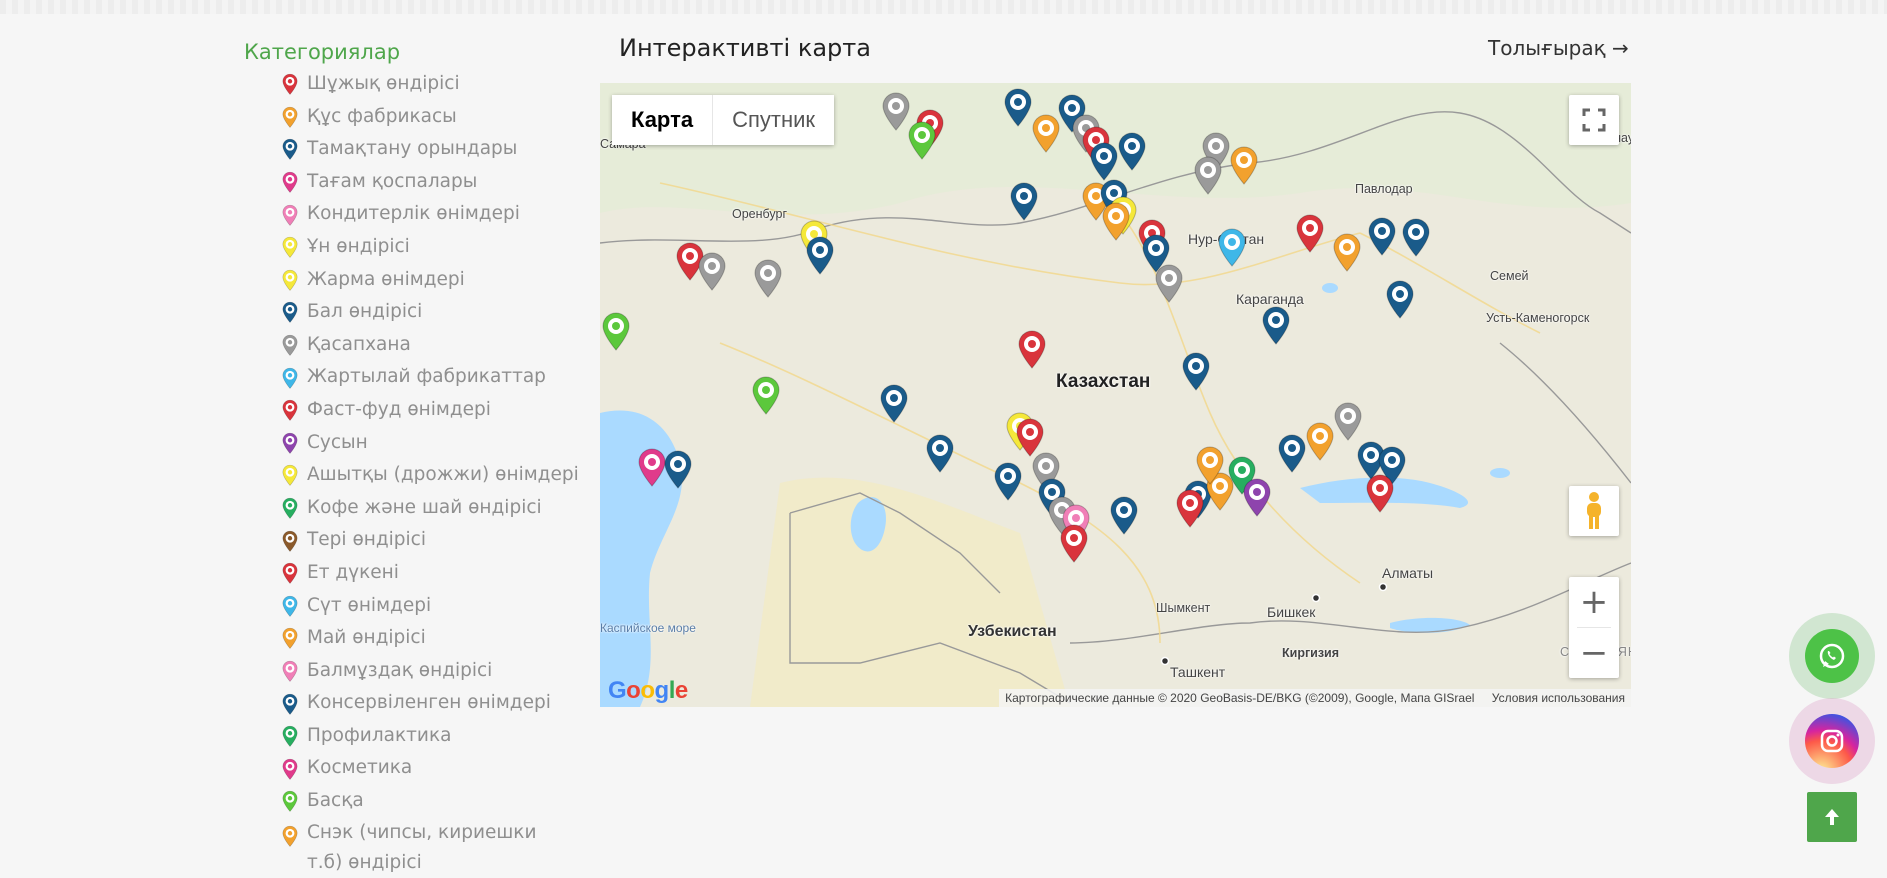  What do you see at coordinates (369, 605) in the screenshot?
I see `category-label: Сүт өнімдері` at bounding box center [369, 605].